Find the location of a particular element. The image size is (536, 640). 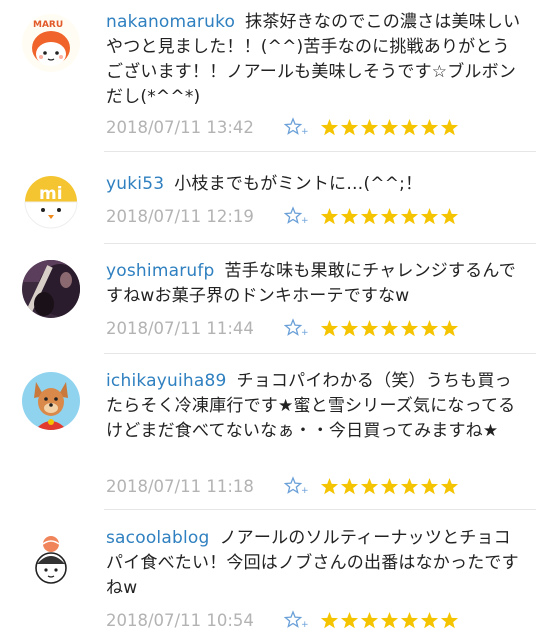

comment-date: 2018/07/11 13:42 is located at coordinates (195, 127).